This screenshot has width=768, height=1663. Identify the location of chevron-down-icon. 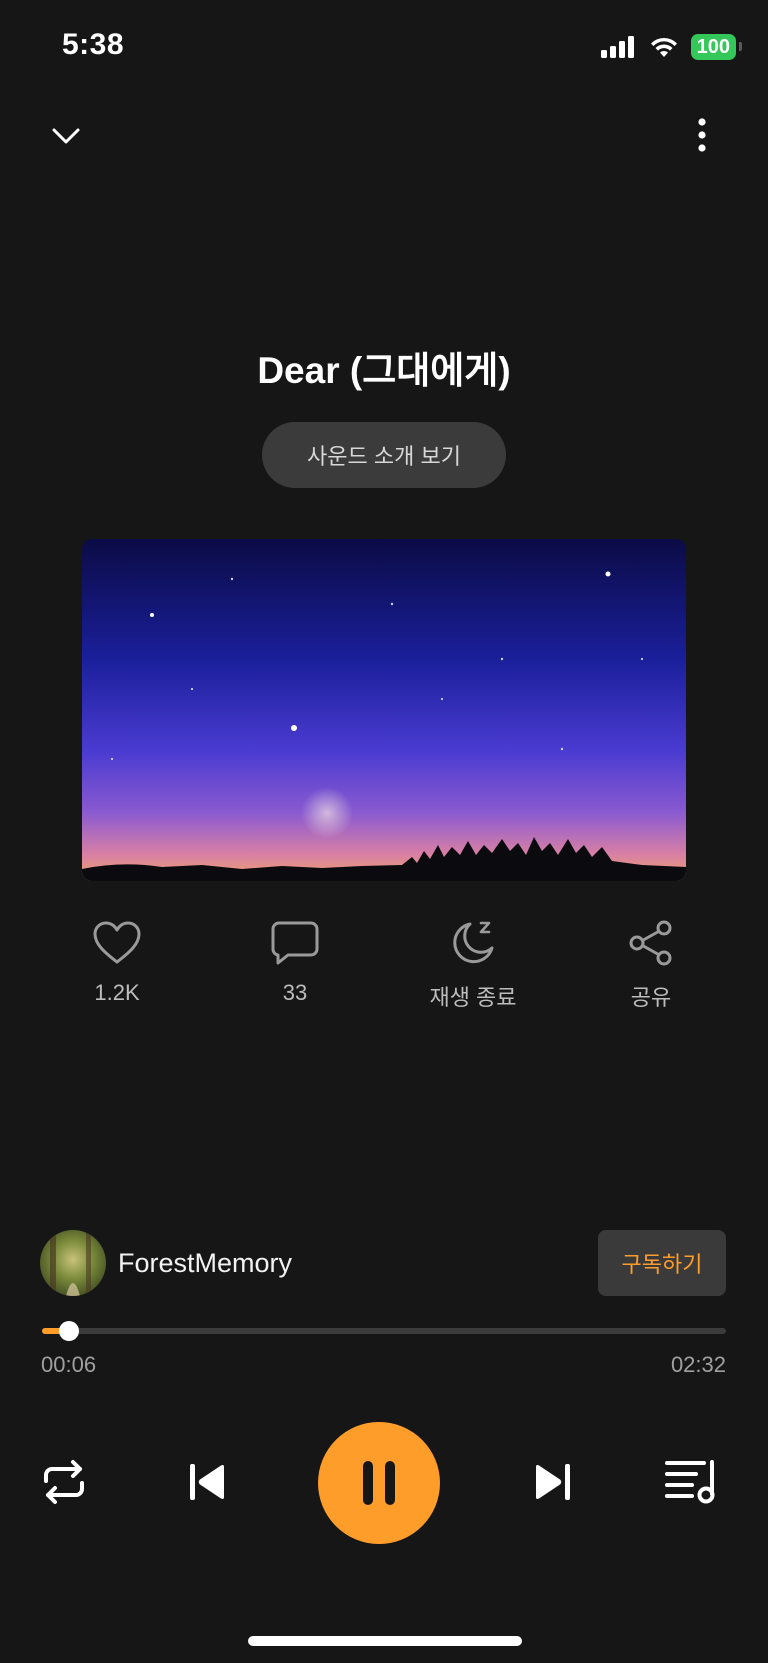
(66, 136).